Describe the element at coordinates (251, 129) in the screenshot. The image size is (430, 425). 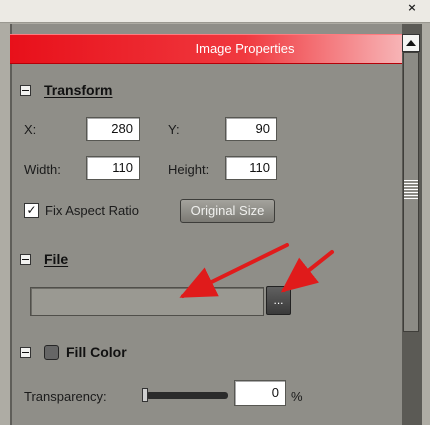
I see `y-input: 90` at that location.